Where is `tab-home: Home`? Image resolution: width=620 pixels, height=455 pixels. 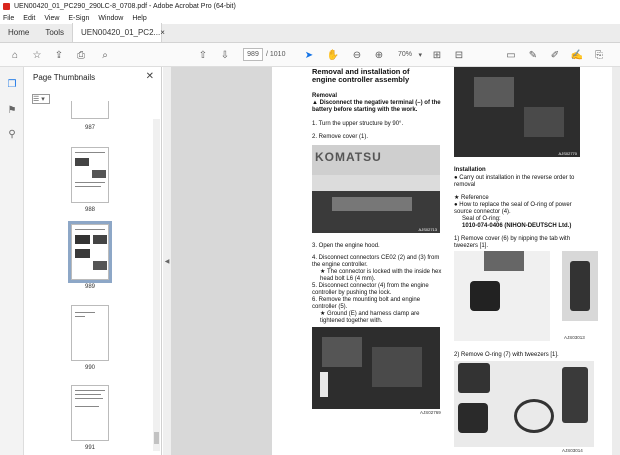
tab-home: Home is located at coordinates (18, 32).